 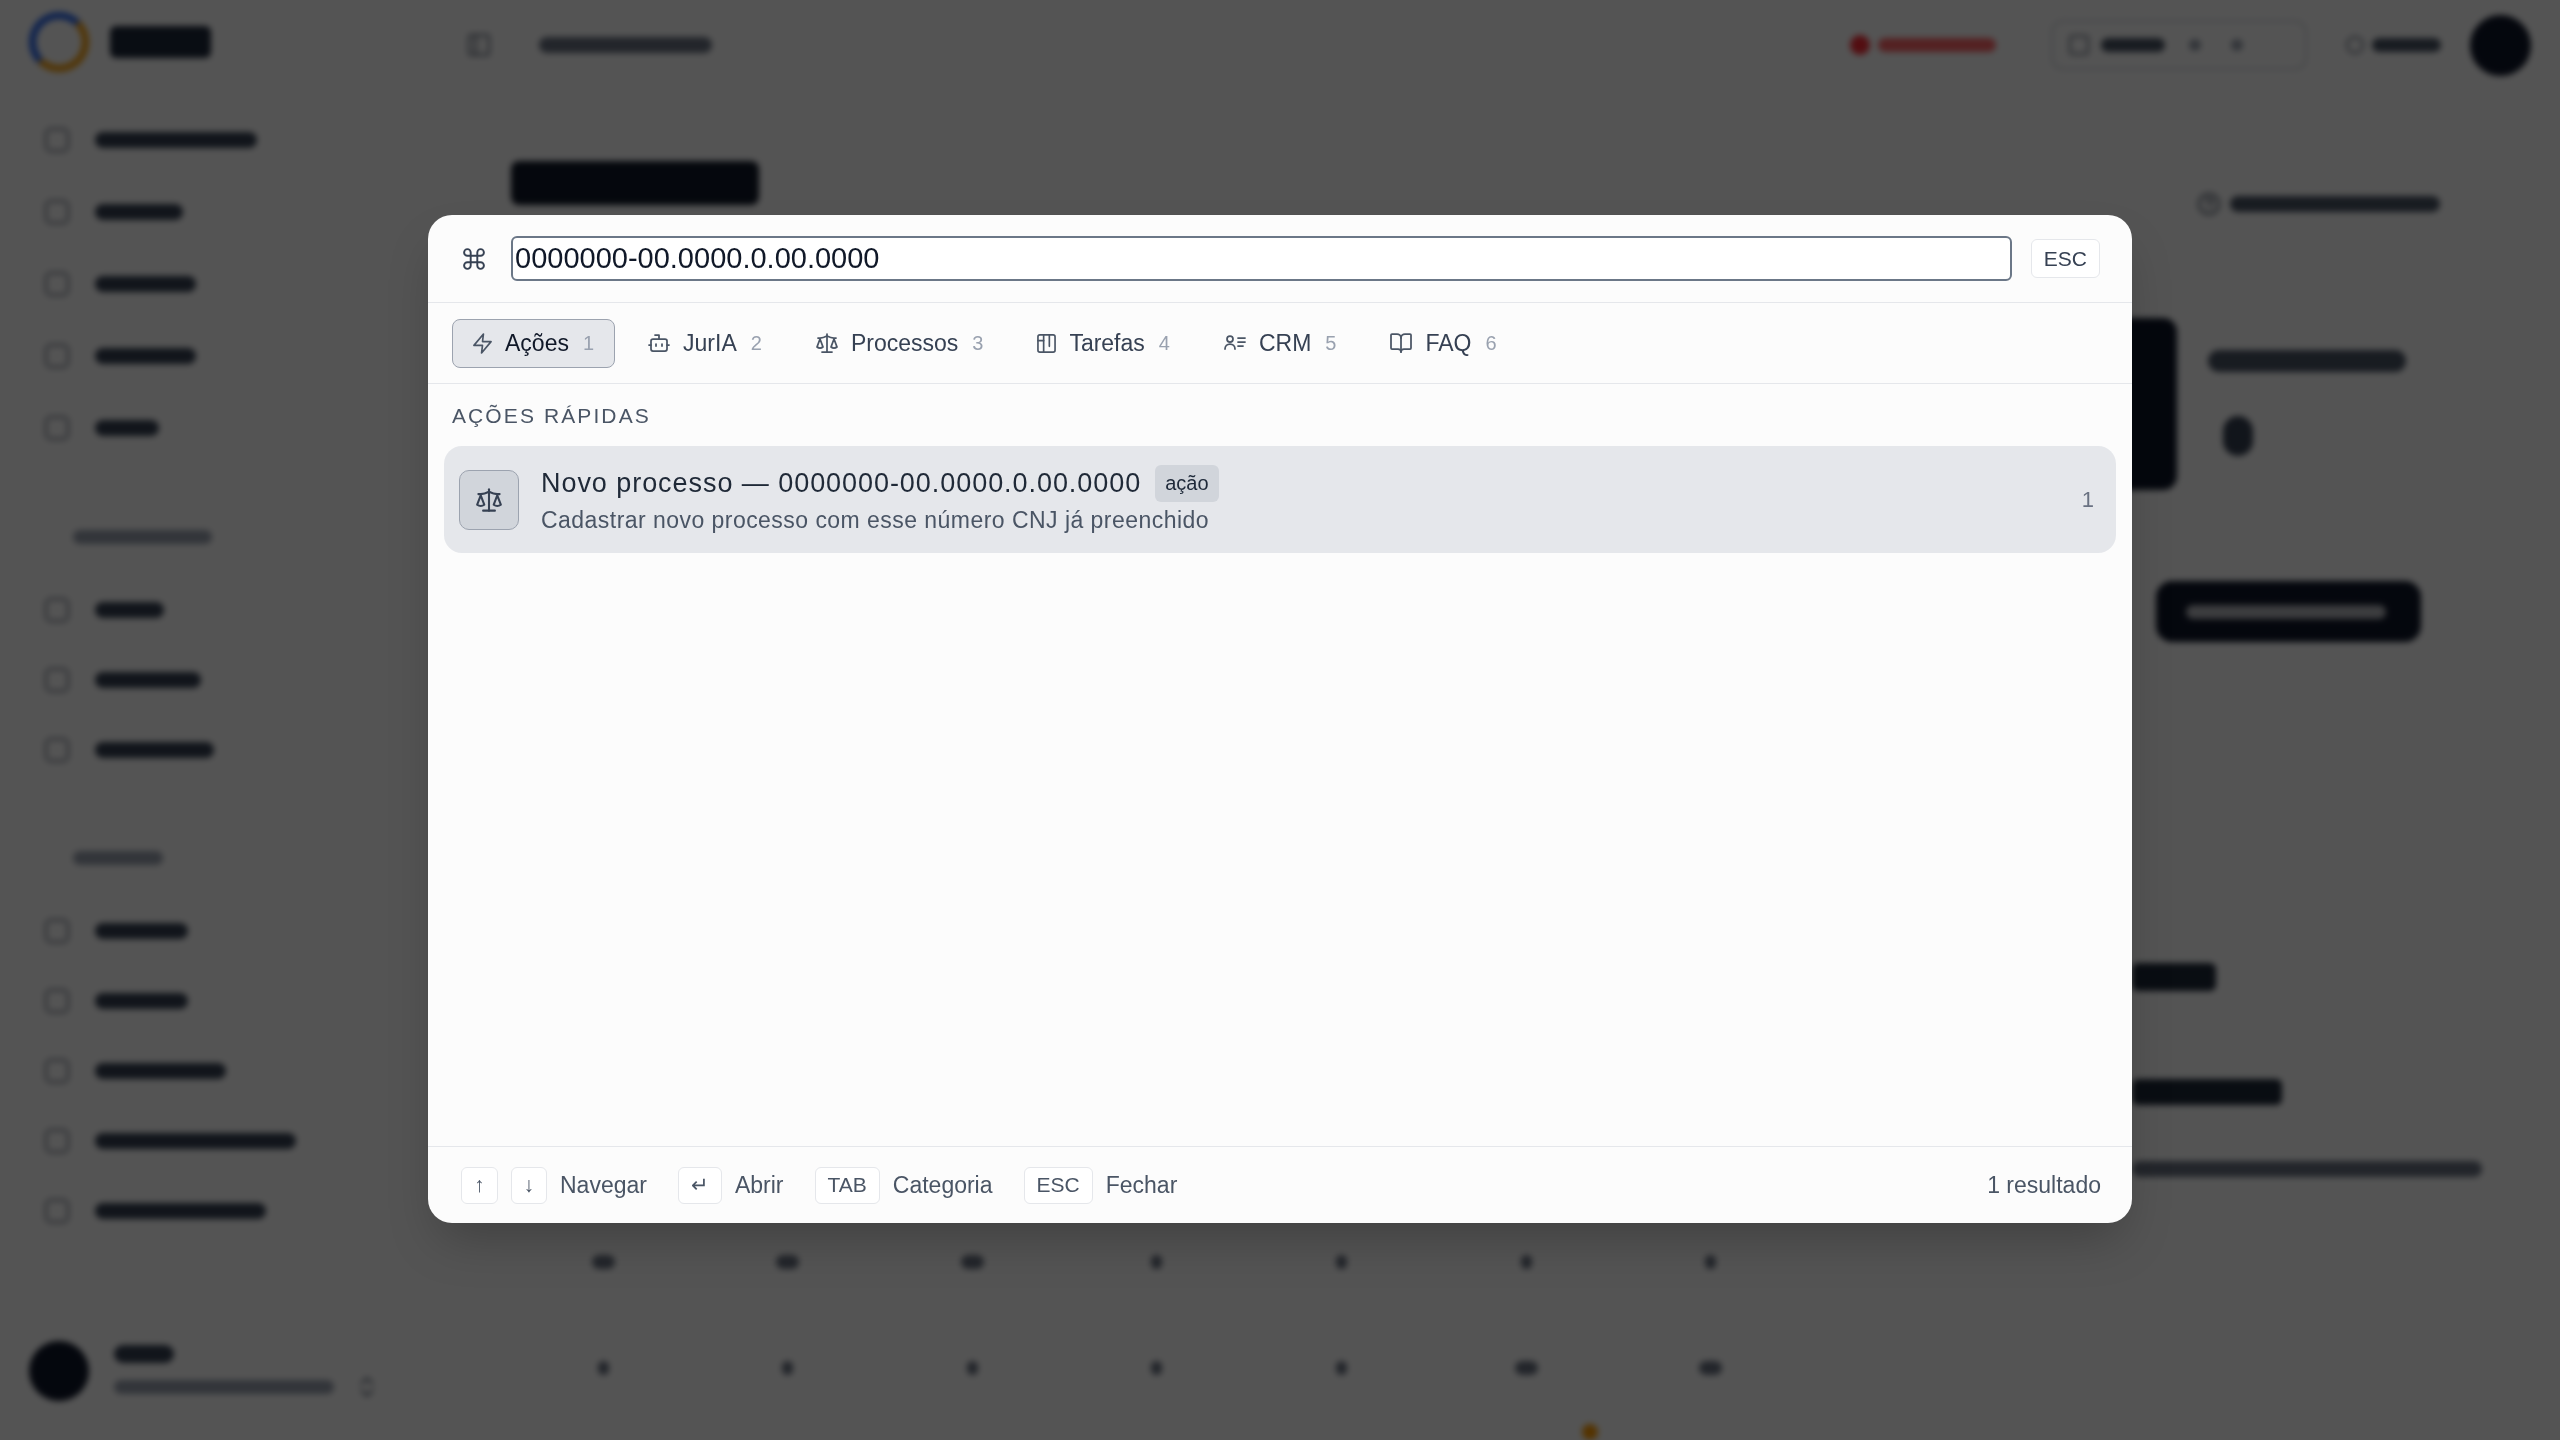 I want to click on keyboard-key: ↵, so click(x=699, y=1185).